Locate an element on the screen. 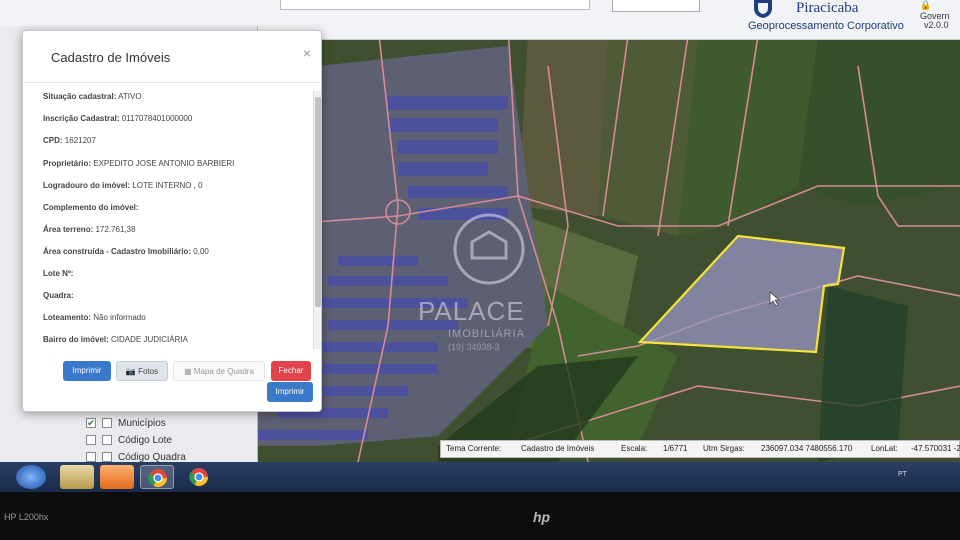 This screenshot has height=540, width=960. watermark-phone: (19) 34938-3 is located at coordinates (474, 347).